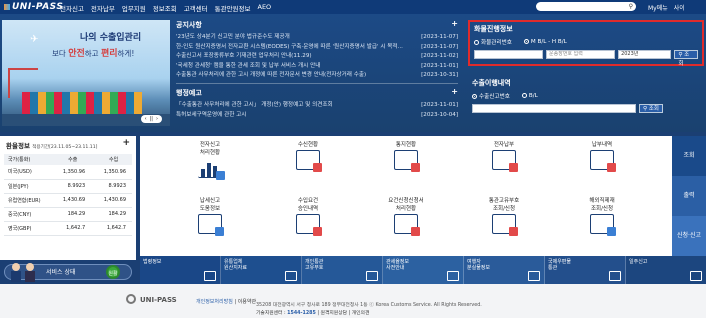 Image resolution: width=706 pixels, height=318 pixels. Describe the element at coordinates (111, 159) in the screenshot. I see `col-import-rate: 수입` at that location.